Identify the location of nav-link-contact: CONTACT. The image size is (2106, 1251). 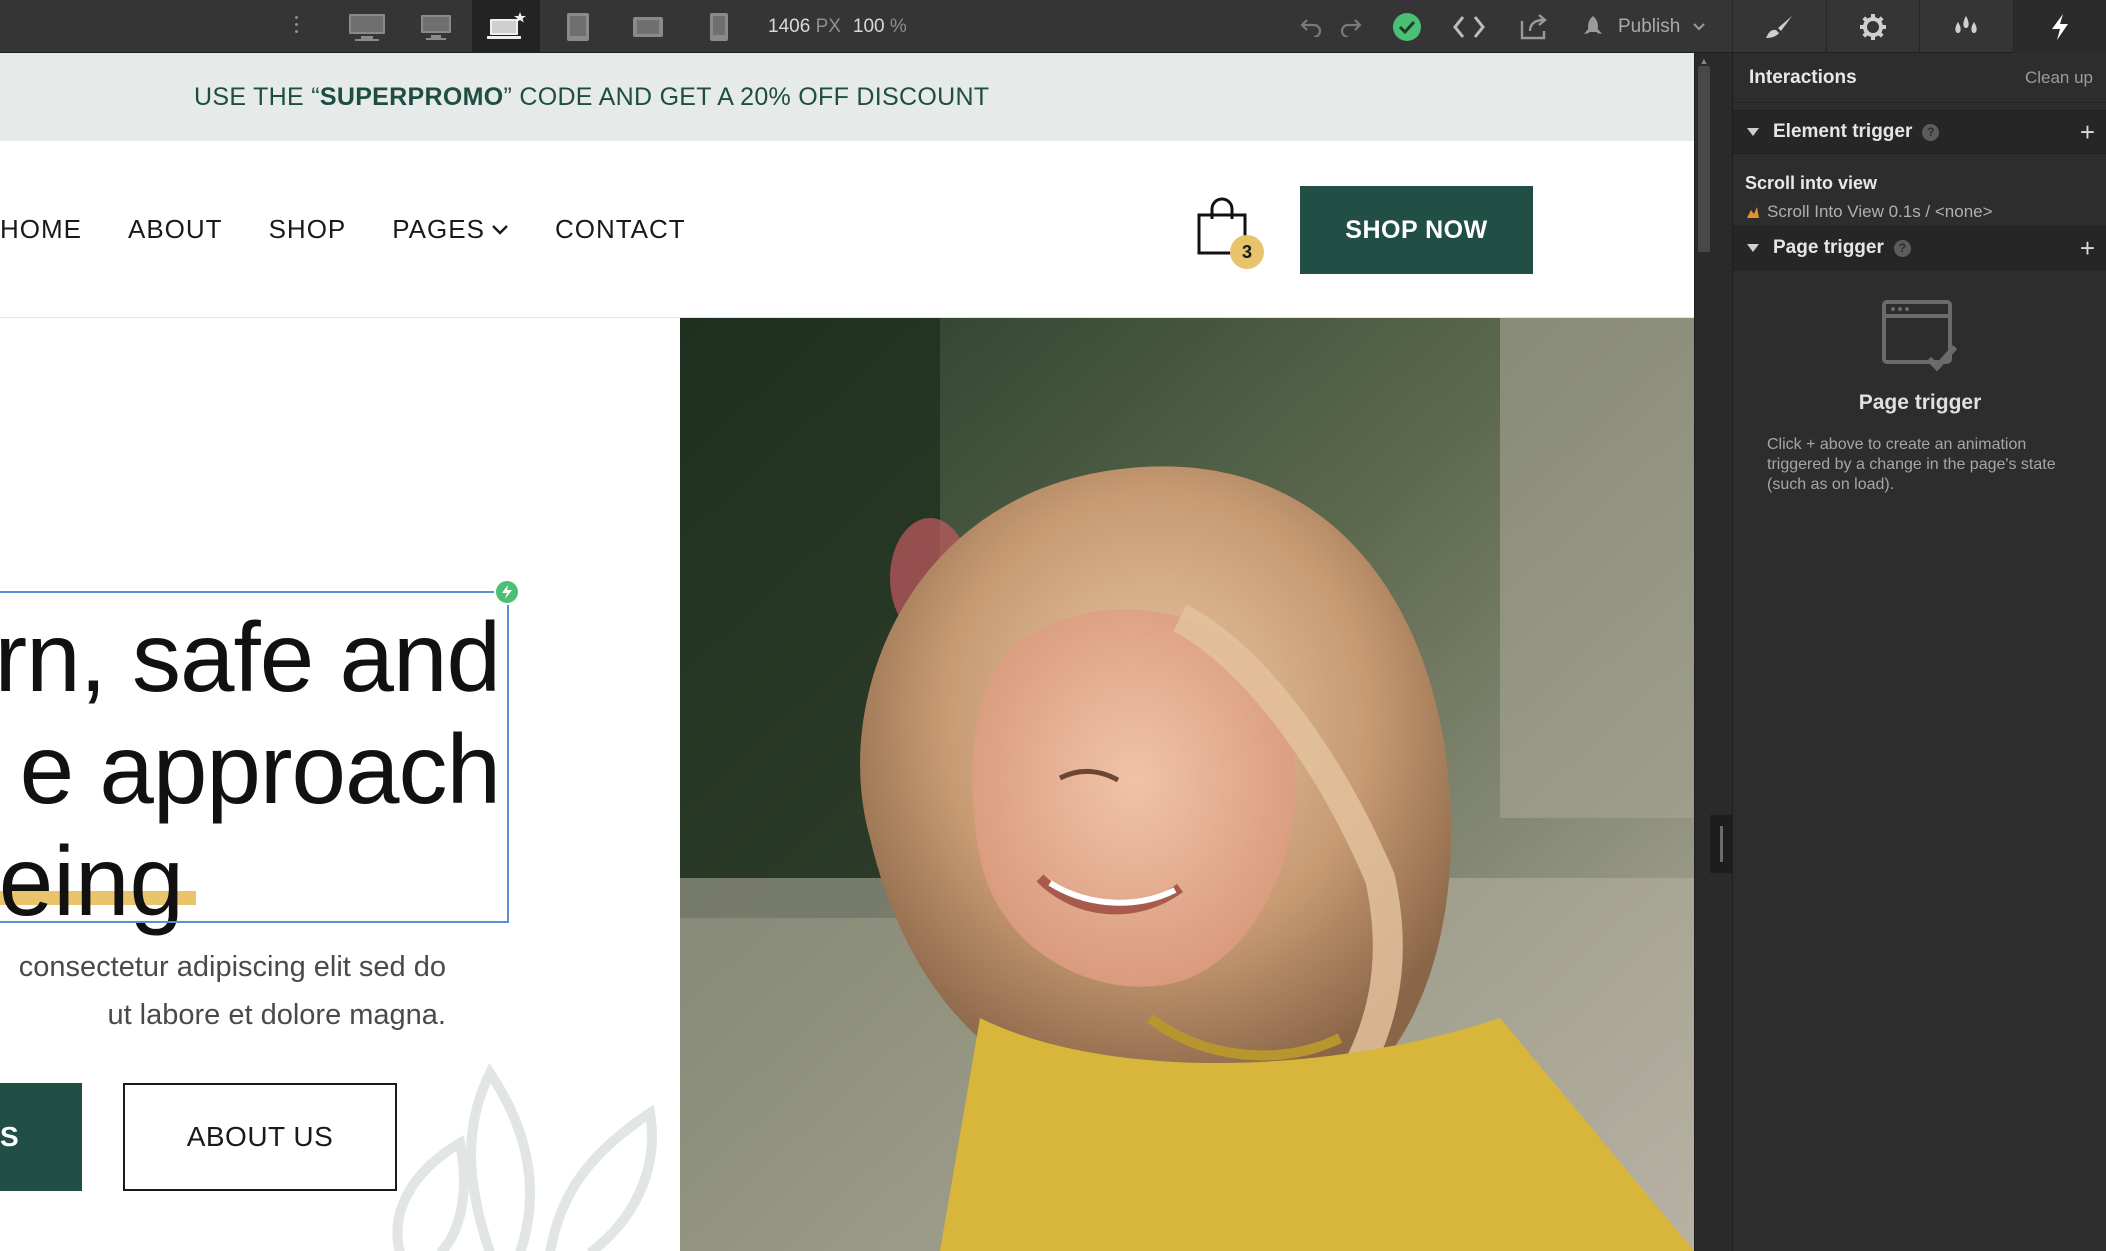
(620, 229).